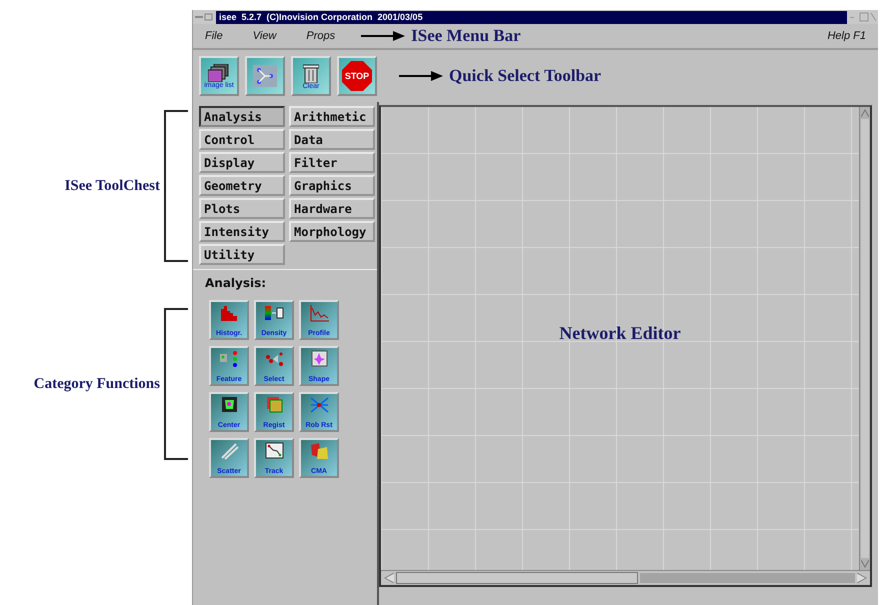  Describe the element at coordinates (214, 36) in the screenshot. I see `menu-item: File` at that location.